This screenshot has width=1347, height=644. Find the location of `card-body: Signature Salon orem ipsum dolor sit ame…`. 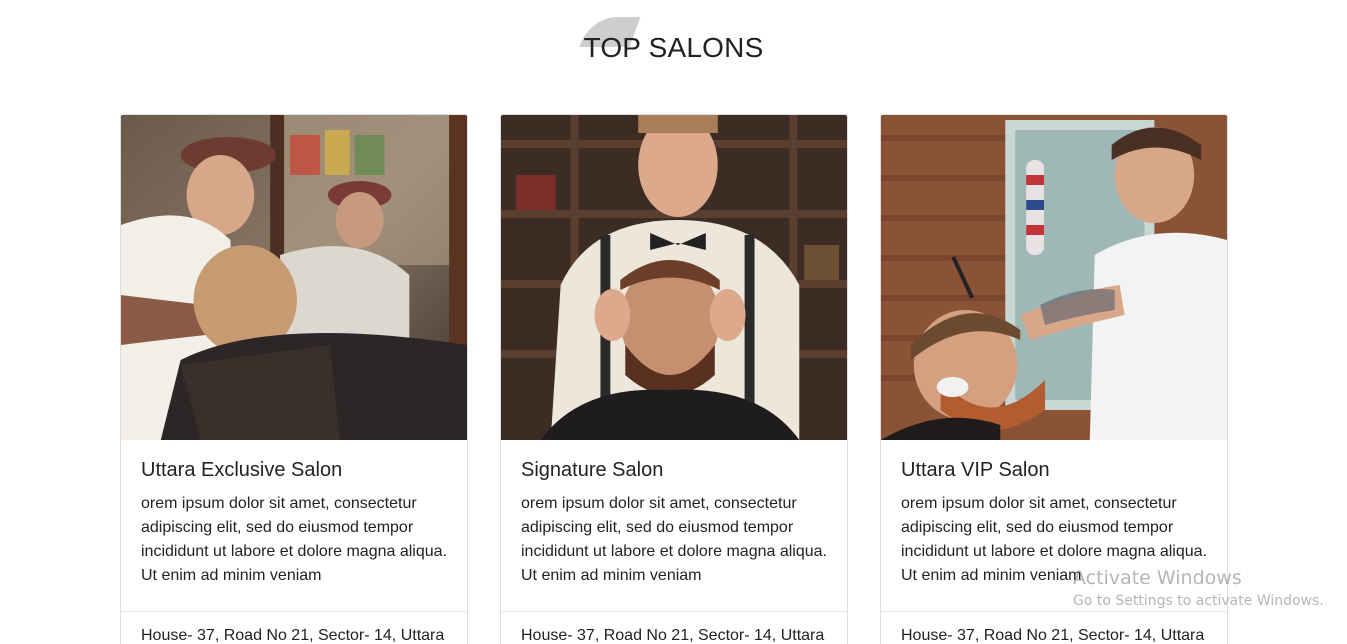

card-body: Signature Salon orem ipsum dolor sit ame… is located at coordinates (674, 526).